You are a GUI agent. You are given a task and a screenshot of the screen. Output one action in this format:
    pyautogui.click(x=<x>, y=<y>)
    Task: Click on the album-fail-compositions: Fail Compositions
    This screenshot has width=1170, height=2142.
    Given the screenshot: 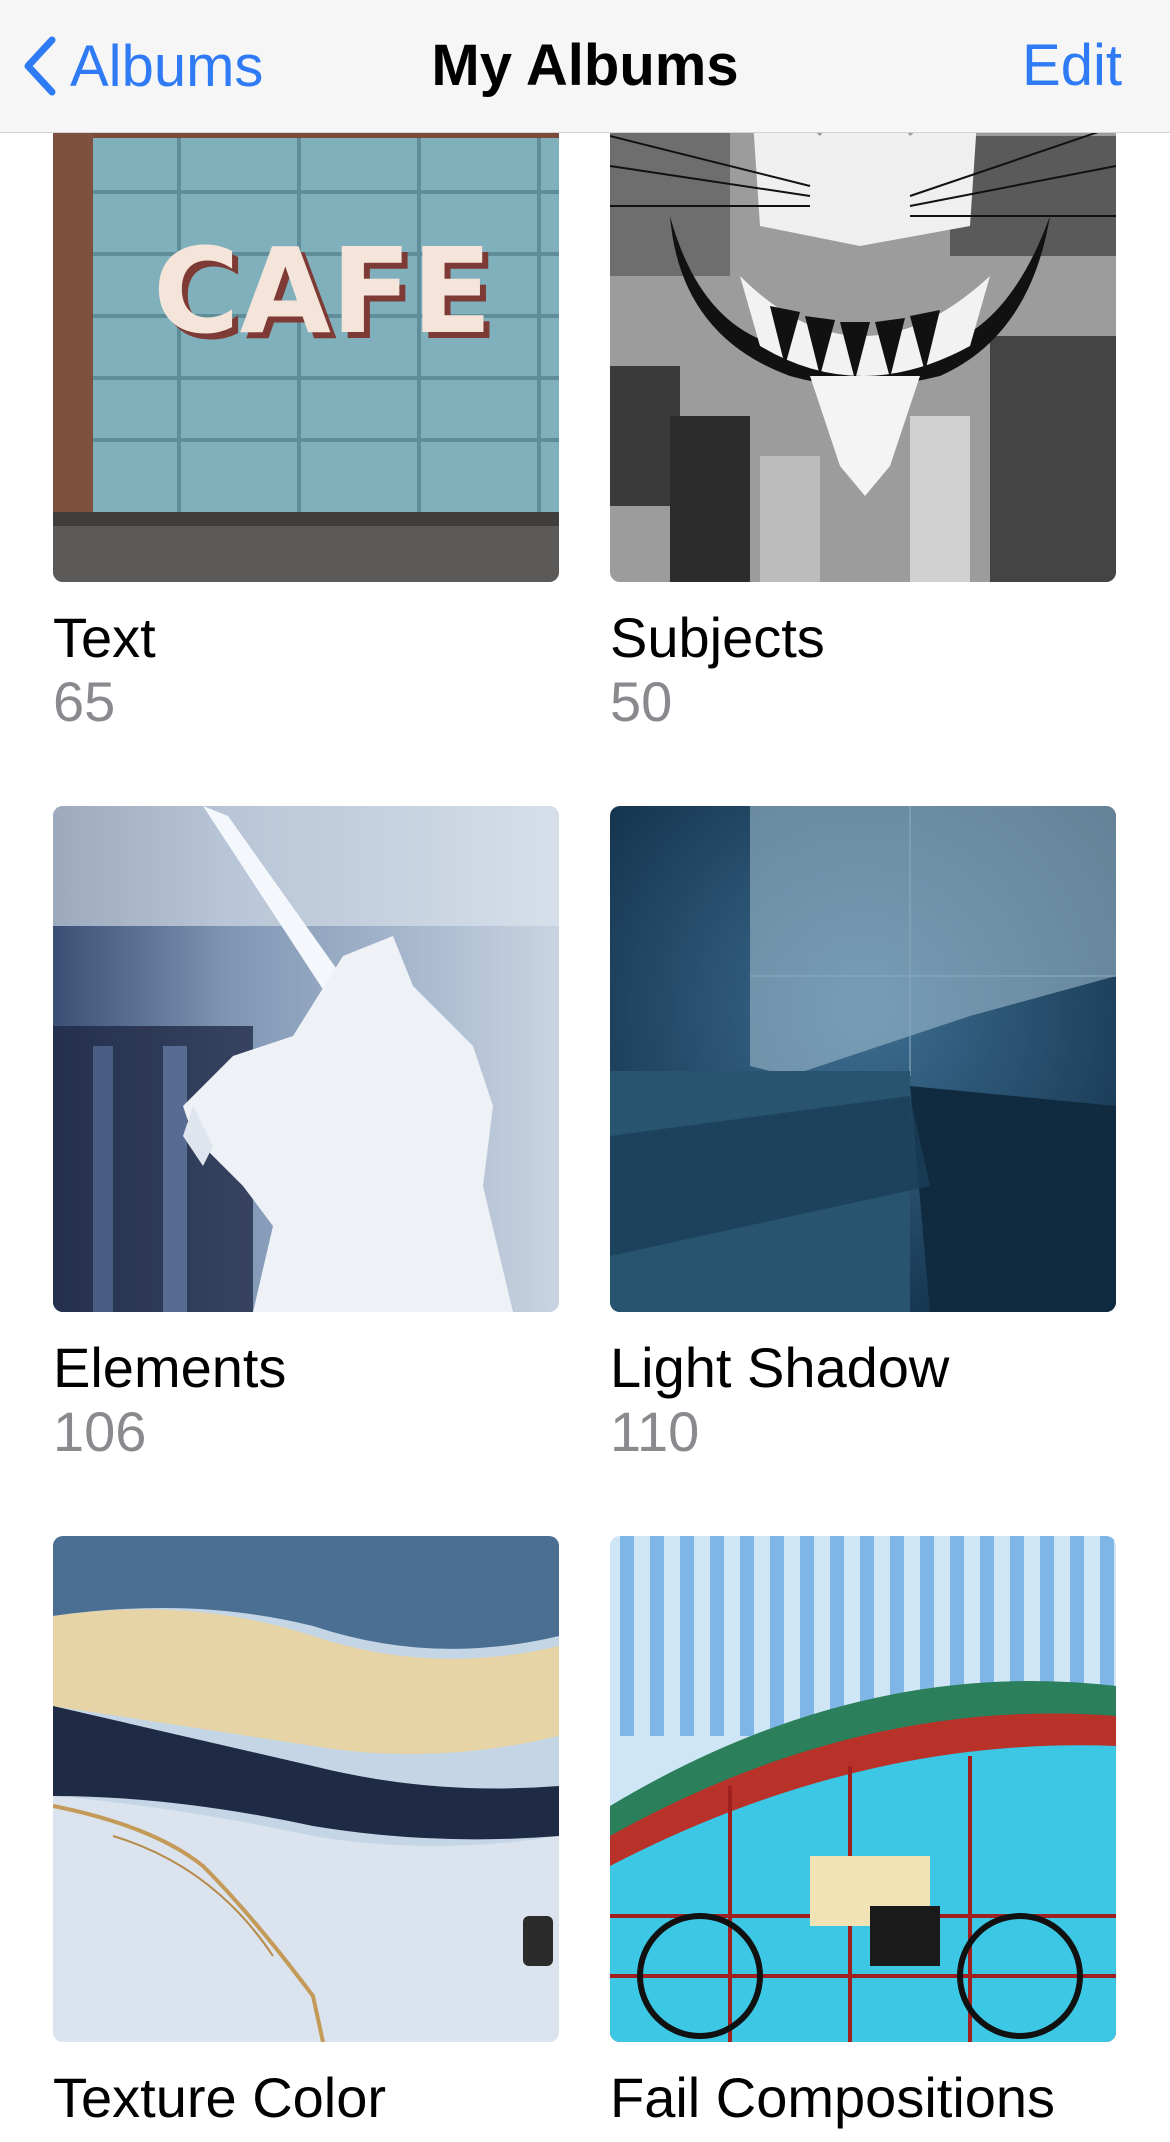 What is the action you would take?
    pyautogui.click(x=863, y=1833)
    